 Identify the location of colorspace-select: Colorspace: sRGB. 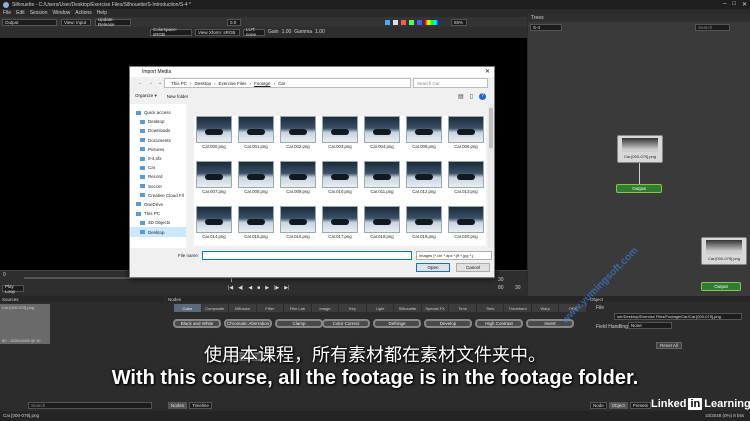
(171, 32).